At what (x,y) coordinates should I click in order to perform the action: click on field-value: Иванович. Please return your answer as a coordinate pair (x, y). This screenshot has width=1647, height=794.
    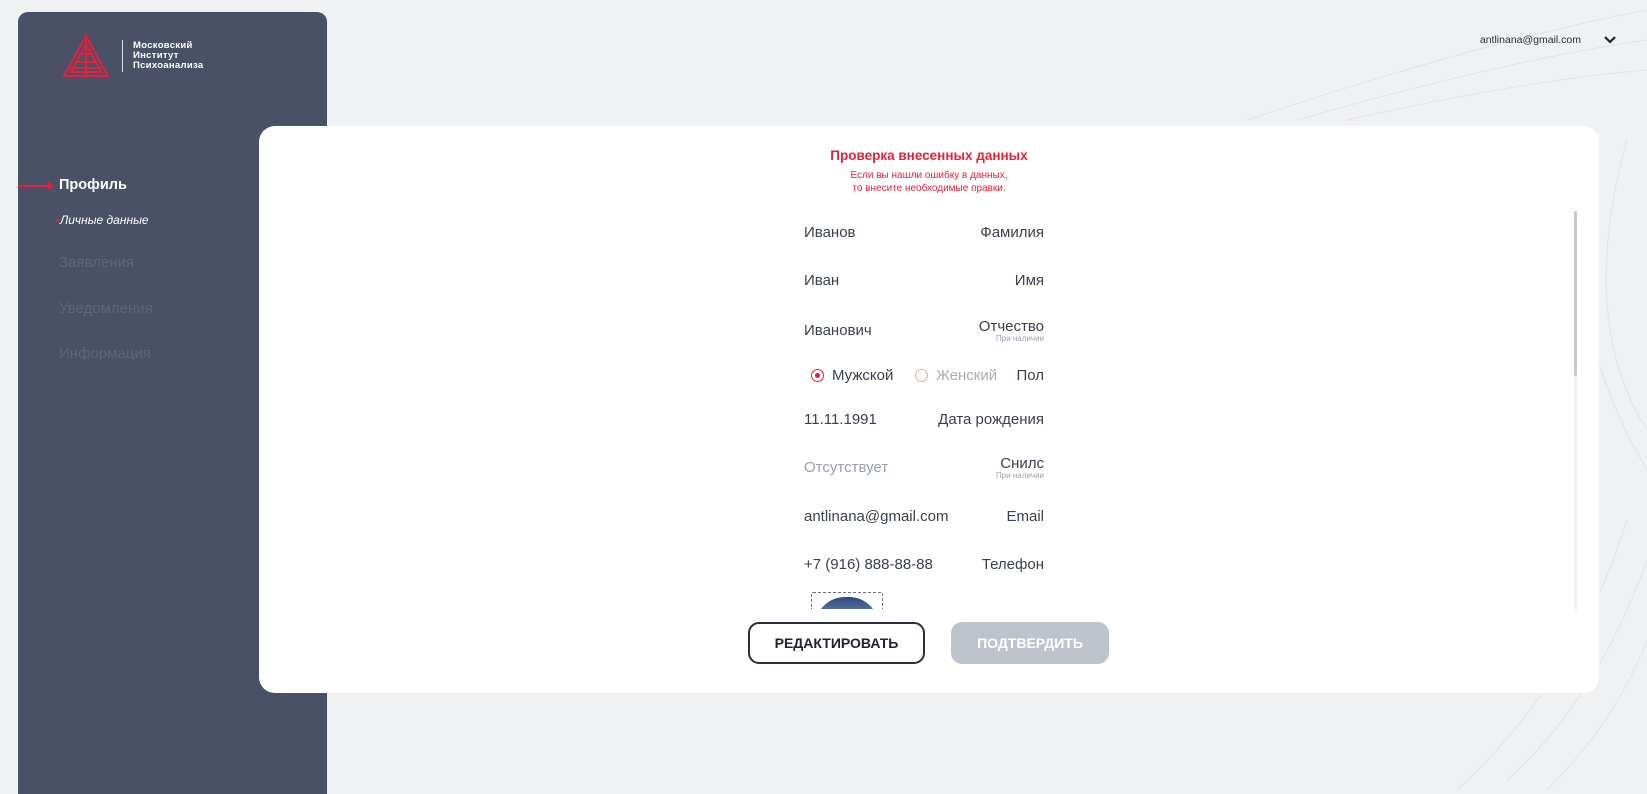
    Looking at the image, I should click on (838, 330).